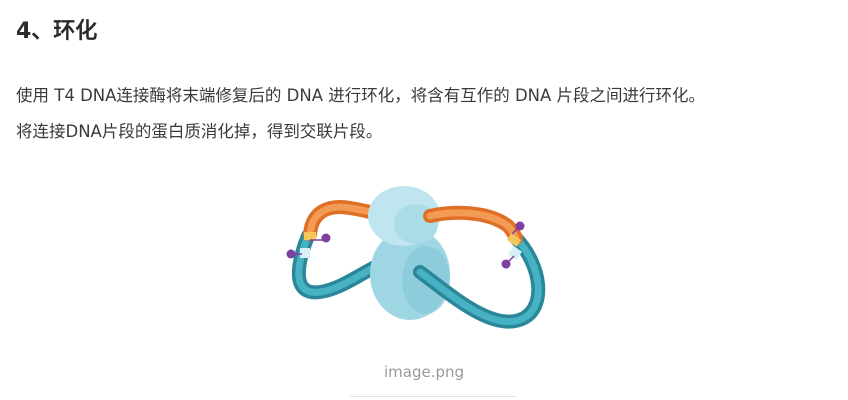 This screenshot has width=848, height=400. Describe the element at coordinates (57, 31) in the screenshot. I see `section-heading: 4、环化` at that location.